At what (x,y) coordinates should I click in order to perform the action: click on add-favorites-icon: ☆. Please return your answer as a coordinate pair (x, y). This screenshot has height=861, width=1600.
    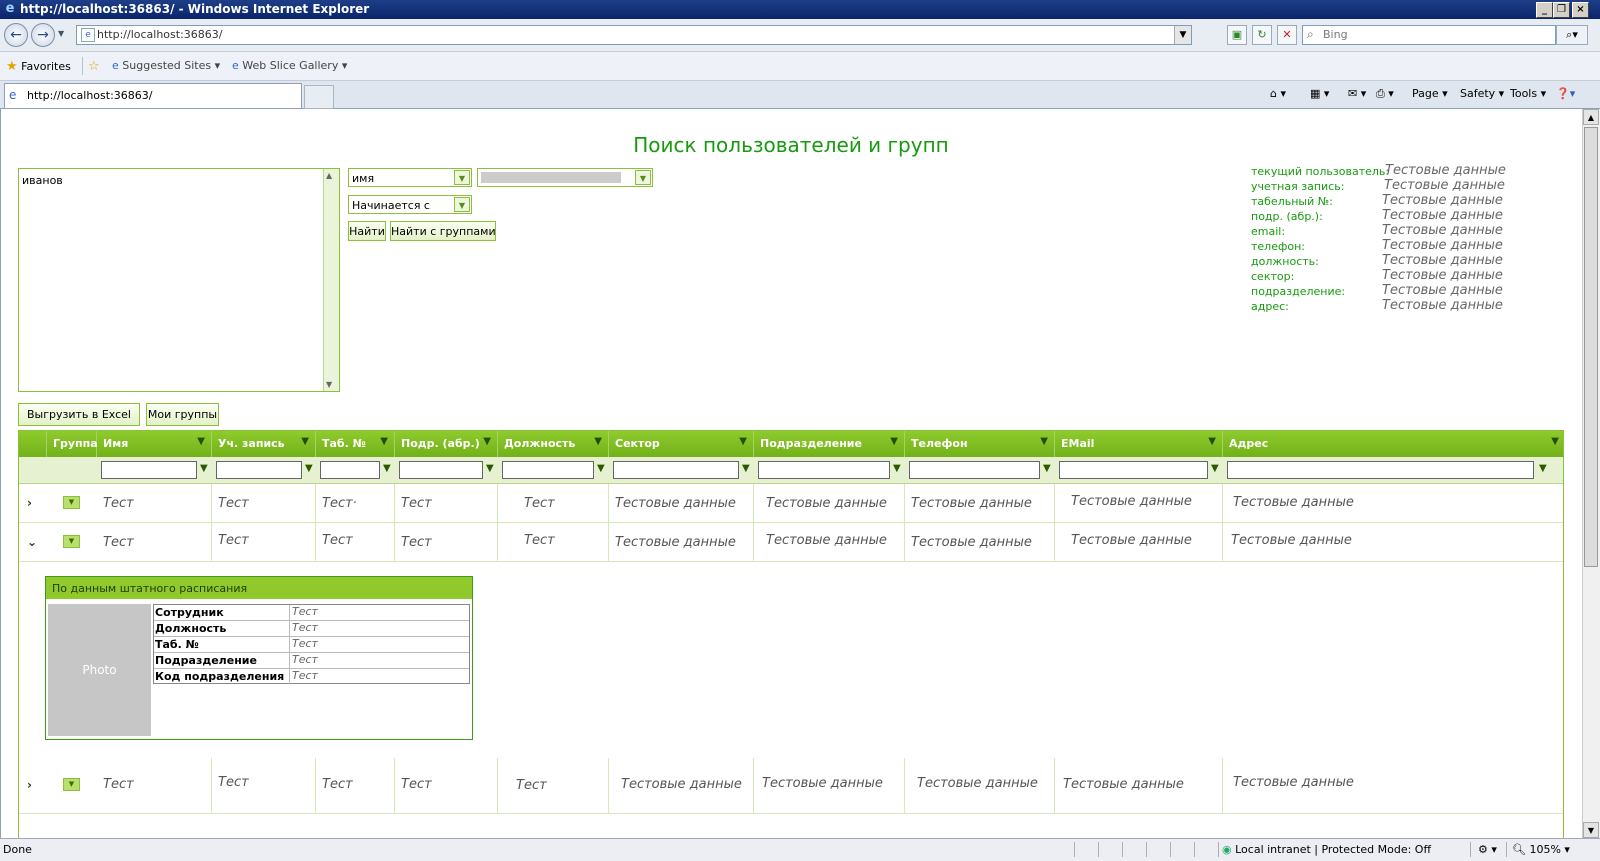
    Looking at the image, I should click on (94, 66).